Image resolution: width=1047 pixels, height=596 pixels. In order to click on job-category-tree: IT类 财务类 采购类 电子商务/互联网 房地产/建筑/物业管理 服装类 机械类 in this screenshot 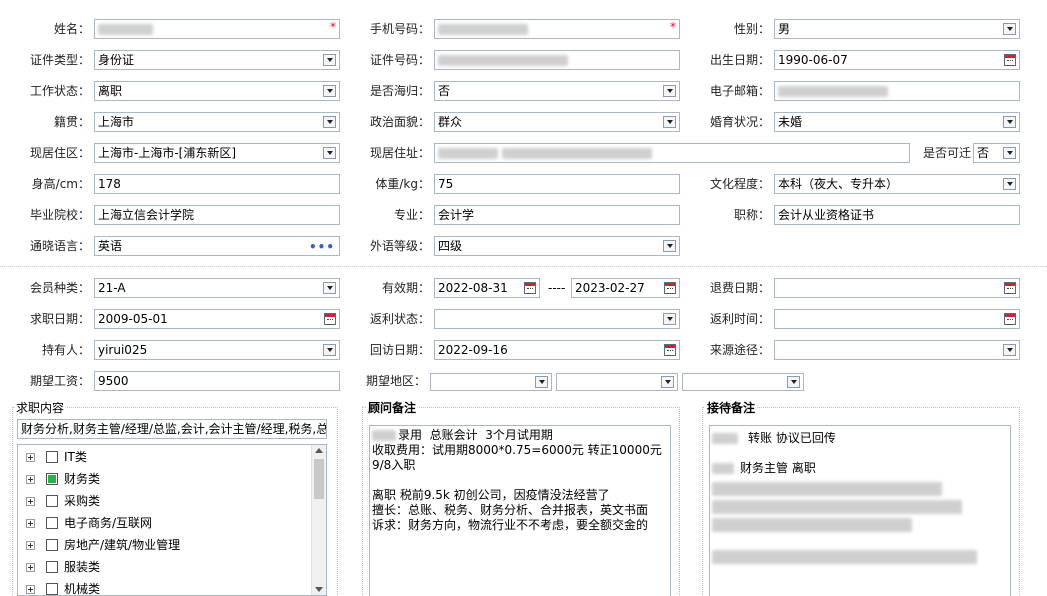, I will do `click(172, 520)`.